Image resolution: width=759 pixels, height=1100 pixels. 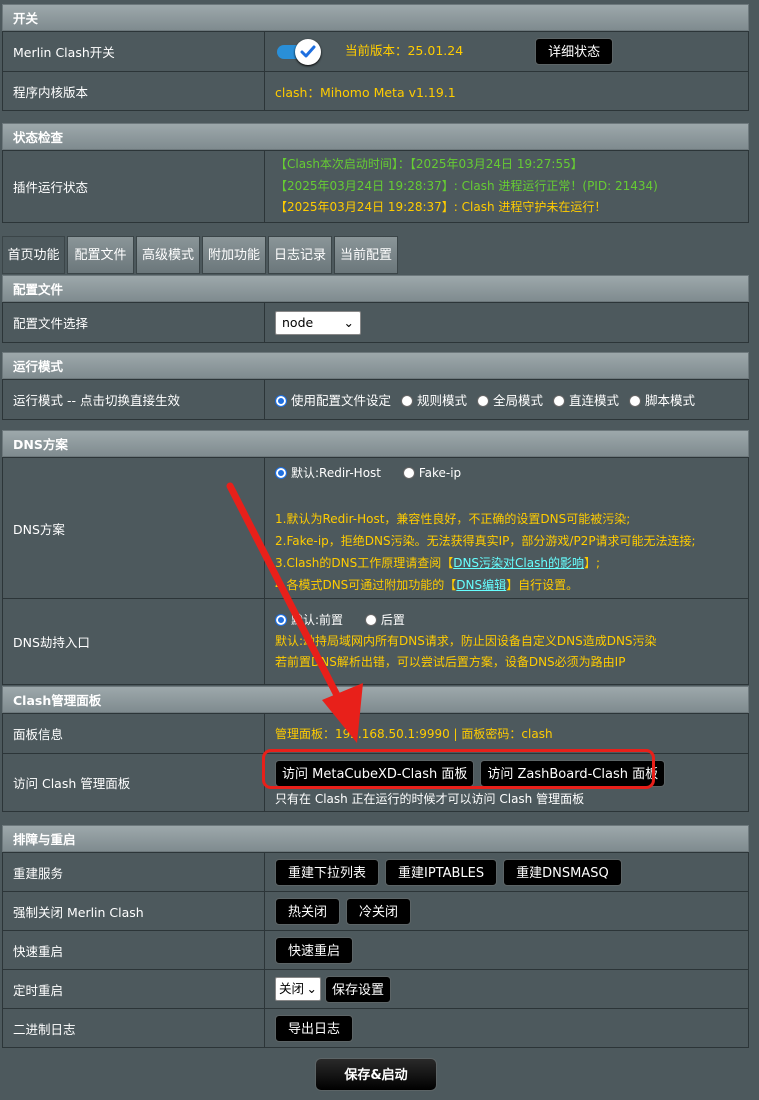 I want to click on tab-home: 首页功能, so click(x=33, y=255).